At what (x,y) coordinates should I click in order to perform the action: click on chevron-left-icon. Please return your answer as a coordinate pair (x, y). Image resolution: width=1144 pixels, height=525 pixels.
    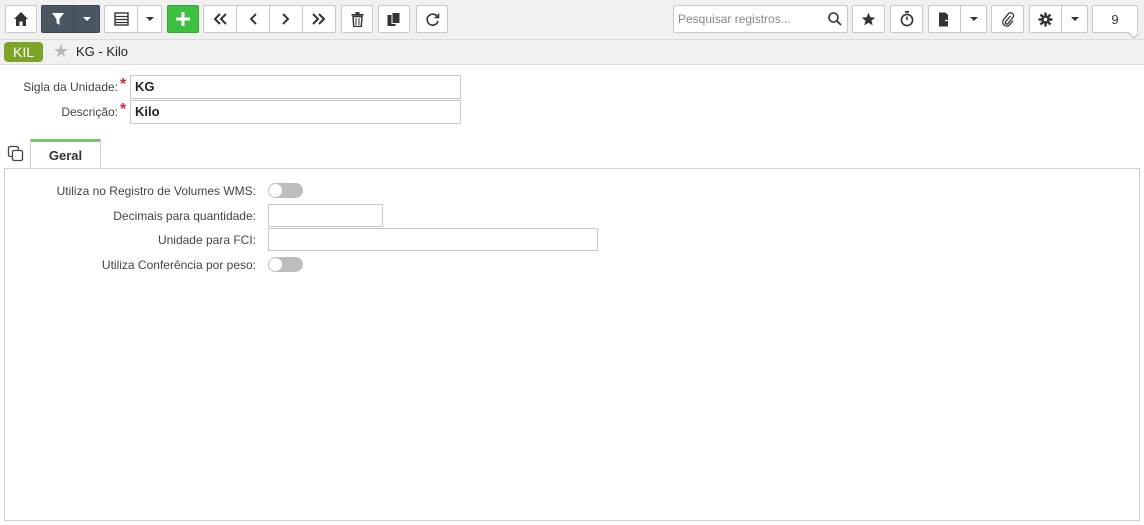
    Looking at the image, I should click on (253, 19).